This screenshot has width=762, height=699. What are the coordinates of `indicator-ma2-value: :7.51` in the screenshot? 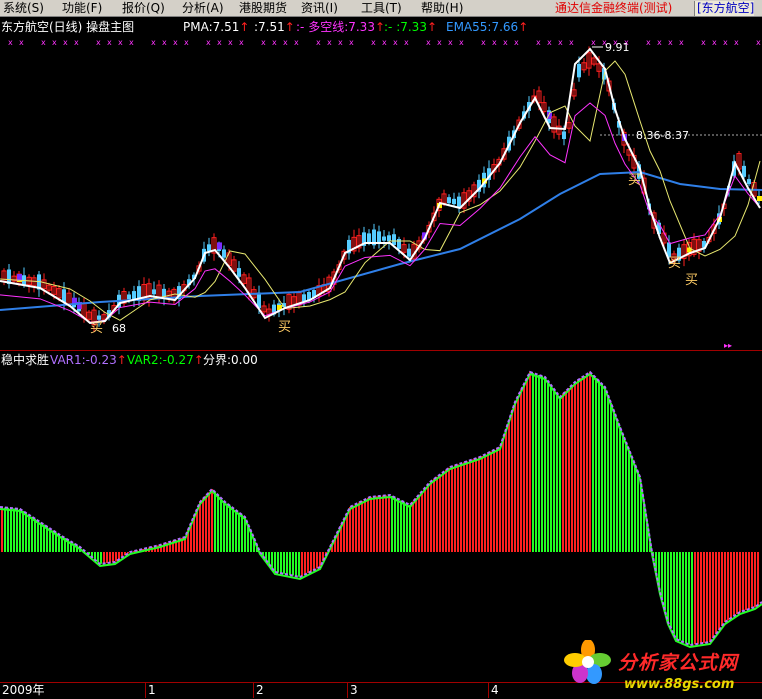 It's located at (269, 27).